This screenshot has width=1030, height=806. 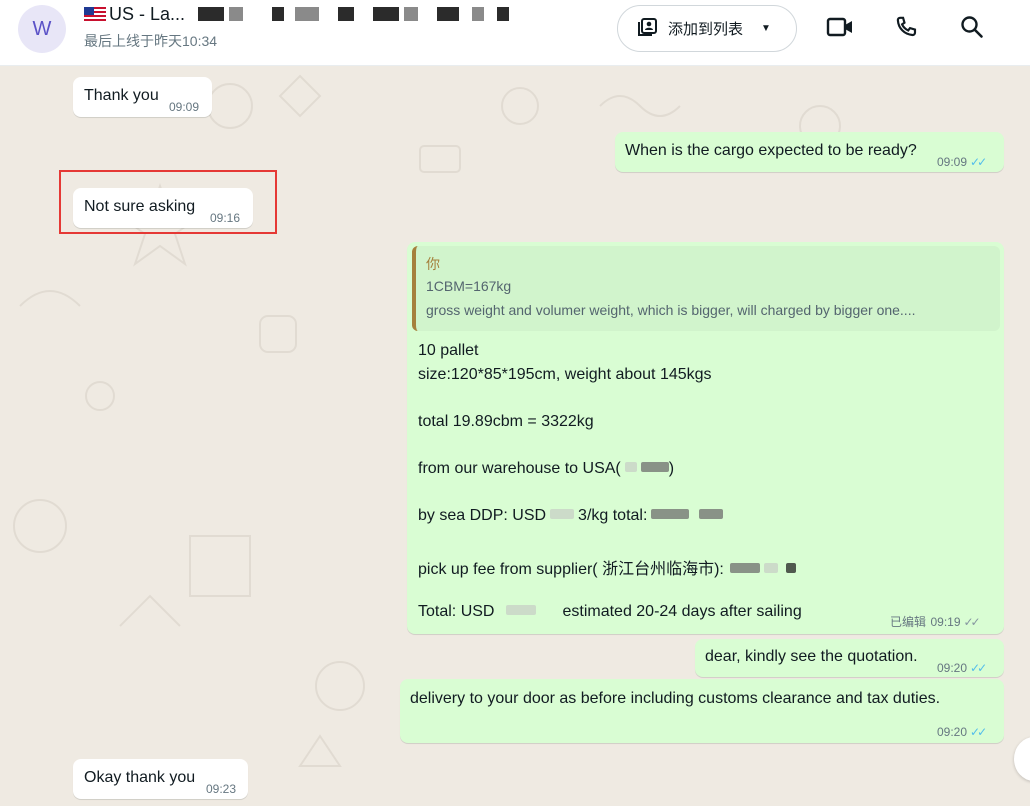 What do you see at coordinates (140, 777) in the screenshot?
I see `message-text: Okay thank you` at bounding box center [140, 777].